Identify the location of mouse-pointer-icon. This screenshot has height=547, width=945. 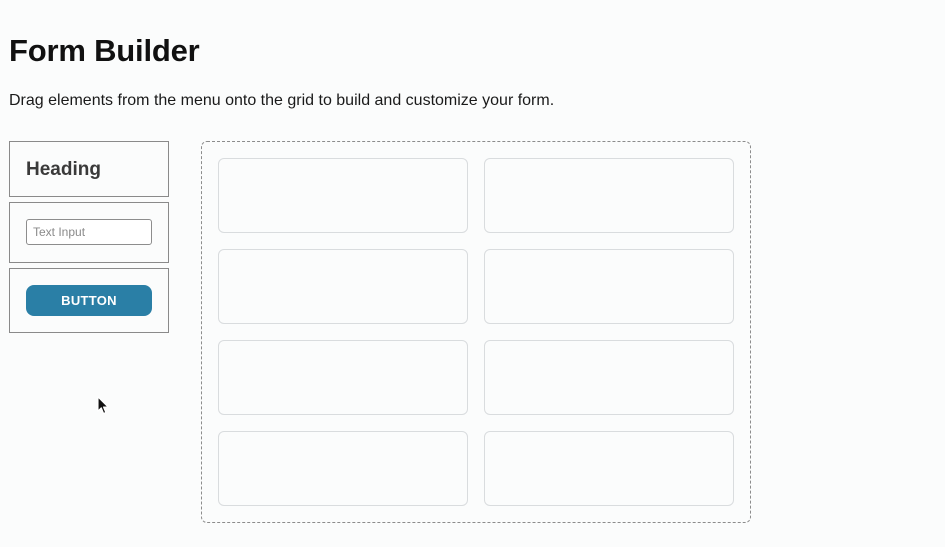
(103, 405).